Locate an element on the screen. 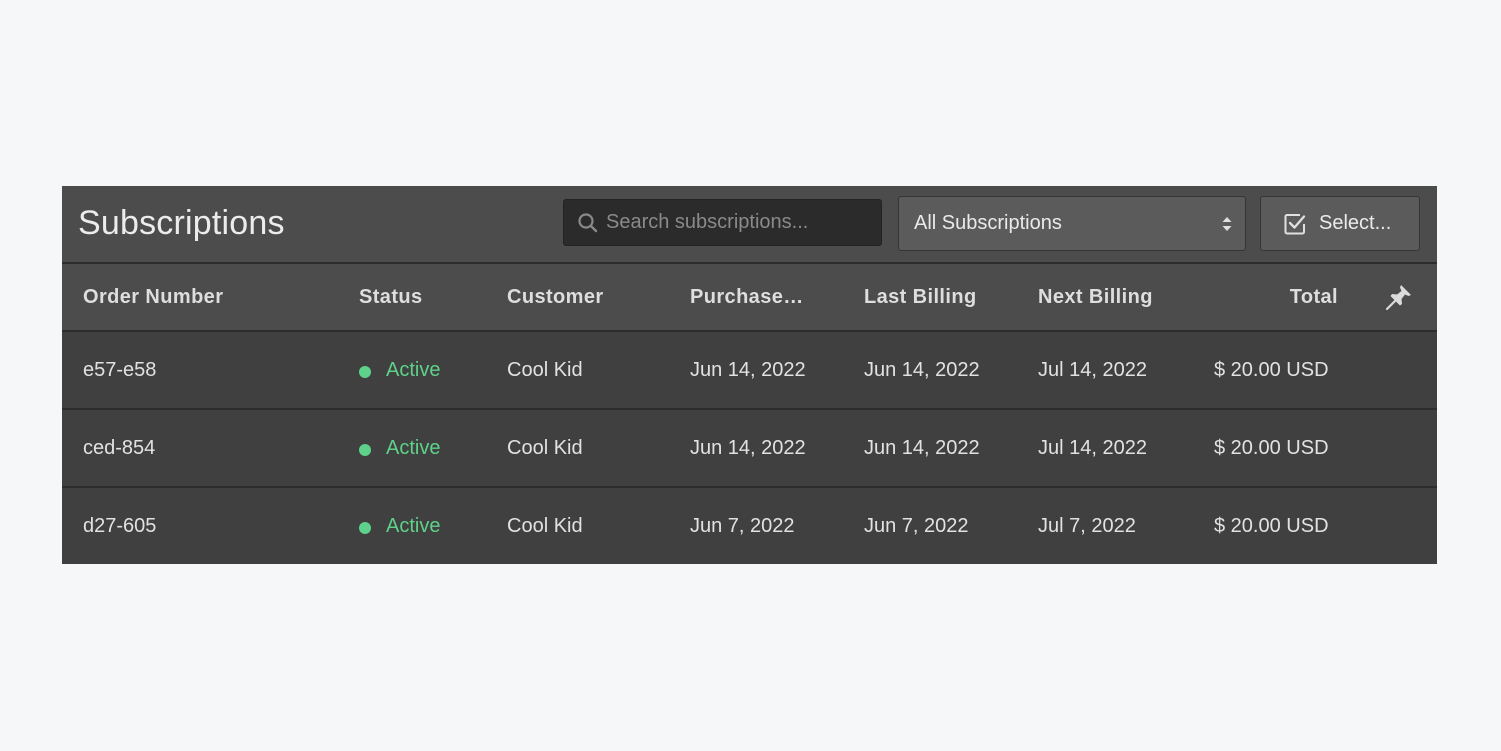  column-header-customer: Customer is located at coordinates (555, 297).